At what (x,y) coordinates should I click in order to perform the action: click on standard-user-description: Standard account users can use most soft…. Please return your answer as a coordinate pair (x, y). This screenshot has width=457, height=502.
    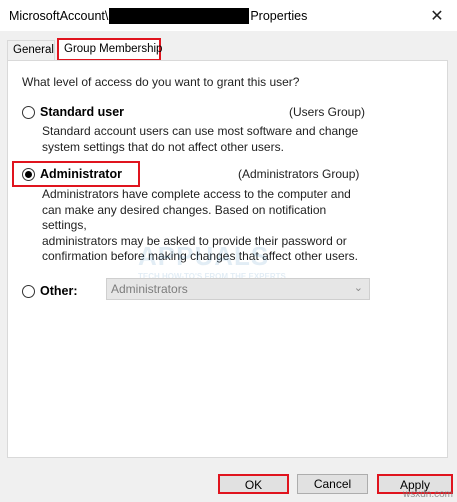
    Looking at the image, I should click on (207, 139).